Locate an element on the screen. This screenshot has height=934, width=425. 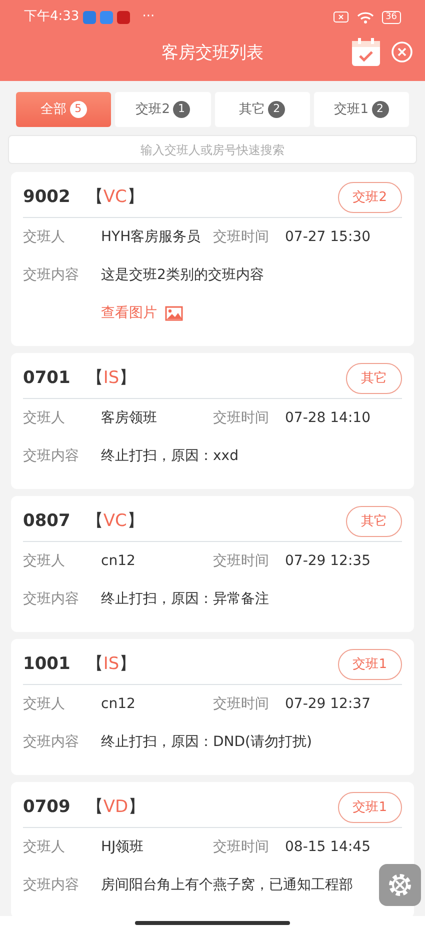
field-value: 这是交班2类别的交班内容 is located at coordinates (182, 275).